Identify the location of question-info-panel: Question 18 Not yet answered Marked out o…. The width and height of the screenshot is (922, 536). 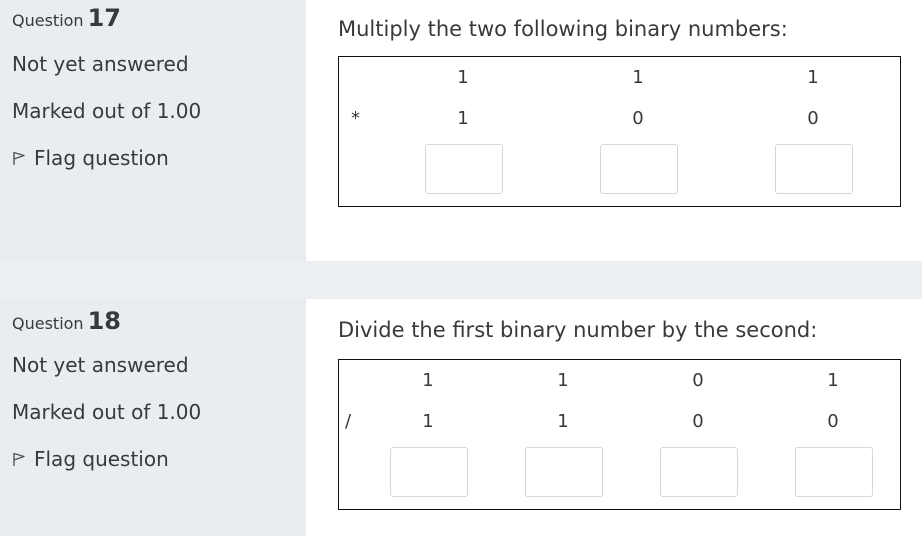
(153, 417).